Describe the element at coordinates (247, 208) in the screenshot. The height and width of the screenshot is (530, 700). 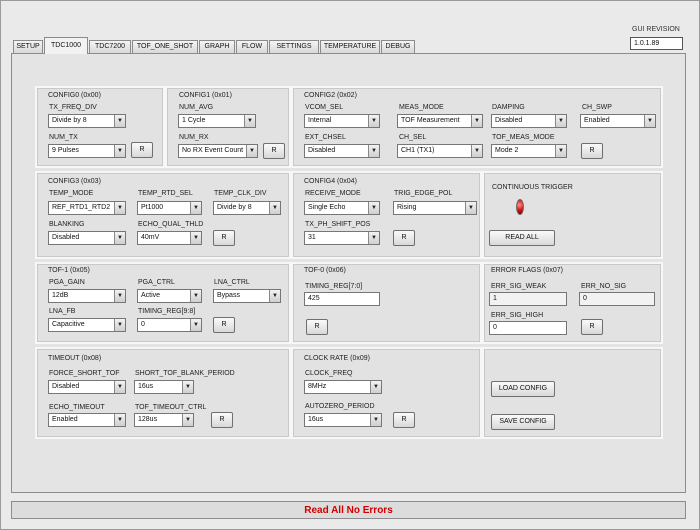
I see `temp-clk-div-select: Divide by 8 ▼` at that location.